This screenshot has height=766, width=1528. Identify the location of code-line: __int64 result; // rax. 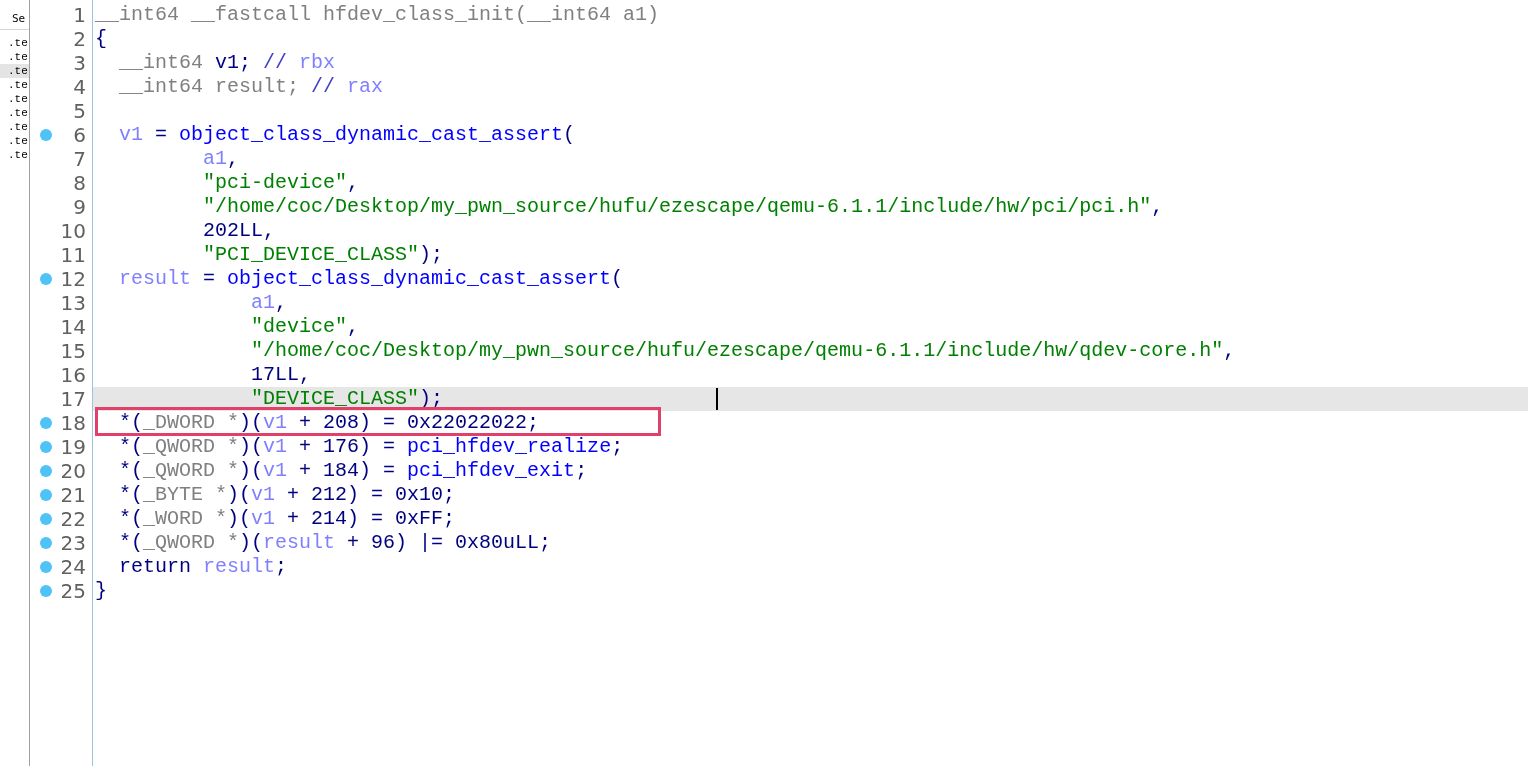
(251, 86).